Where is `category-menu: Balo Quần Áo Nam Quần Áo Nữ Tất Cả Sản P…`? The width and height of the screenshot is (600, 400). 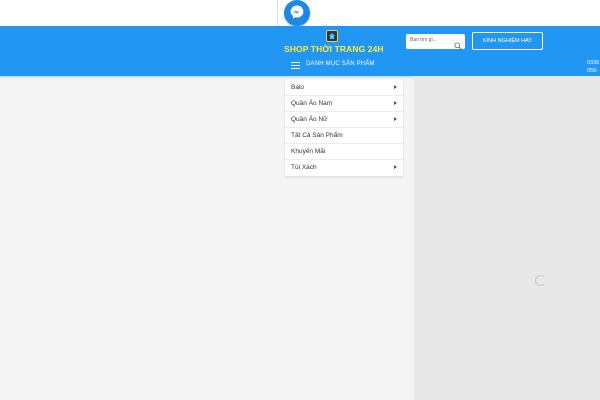
category-menu: Balo Quần Áo Nam Quần Áo Nữ Tất Cả Sản P… is located at coordinates (344, 128).